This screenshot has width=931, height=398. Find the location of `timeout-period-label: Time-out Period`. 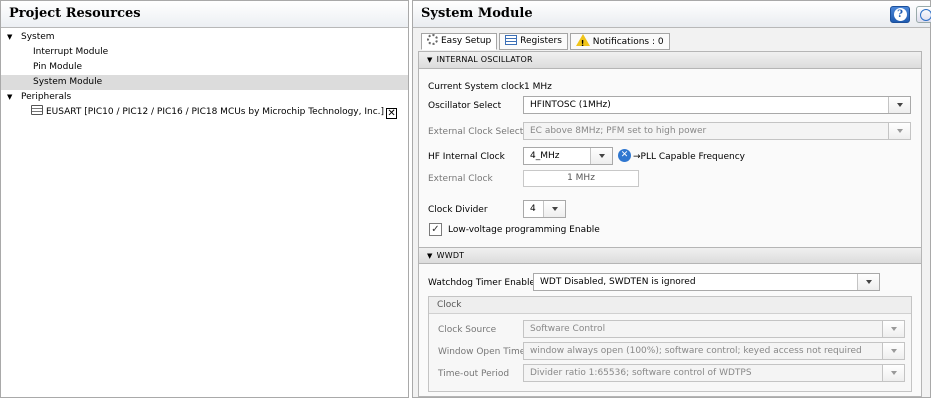

timeout-period-label: Time-out Period is located at coordinates (474, 374).